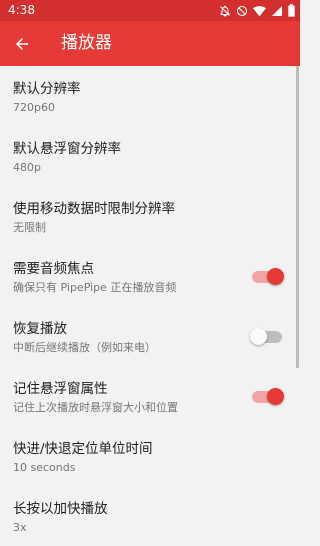  I want to click on status-time: 4:38, so click(21, 10).